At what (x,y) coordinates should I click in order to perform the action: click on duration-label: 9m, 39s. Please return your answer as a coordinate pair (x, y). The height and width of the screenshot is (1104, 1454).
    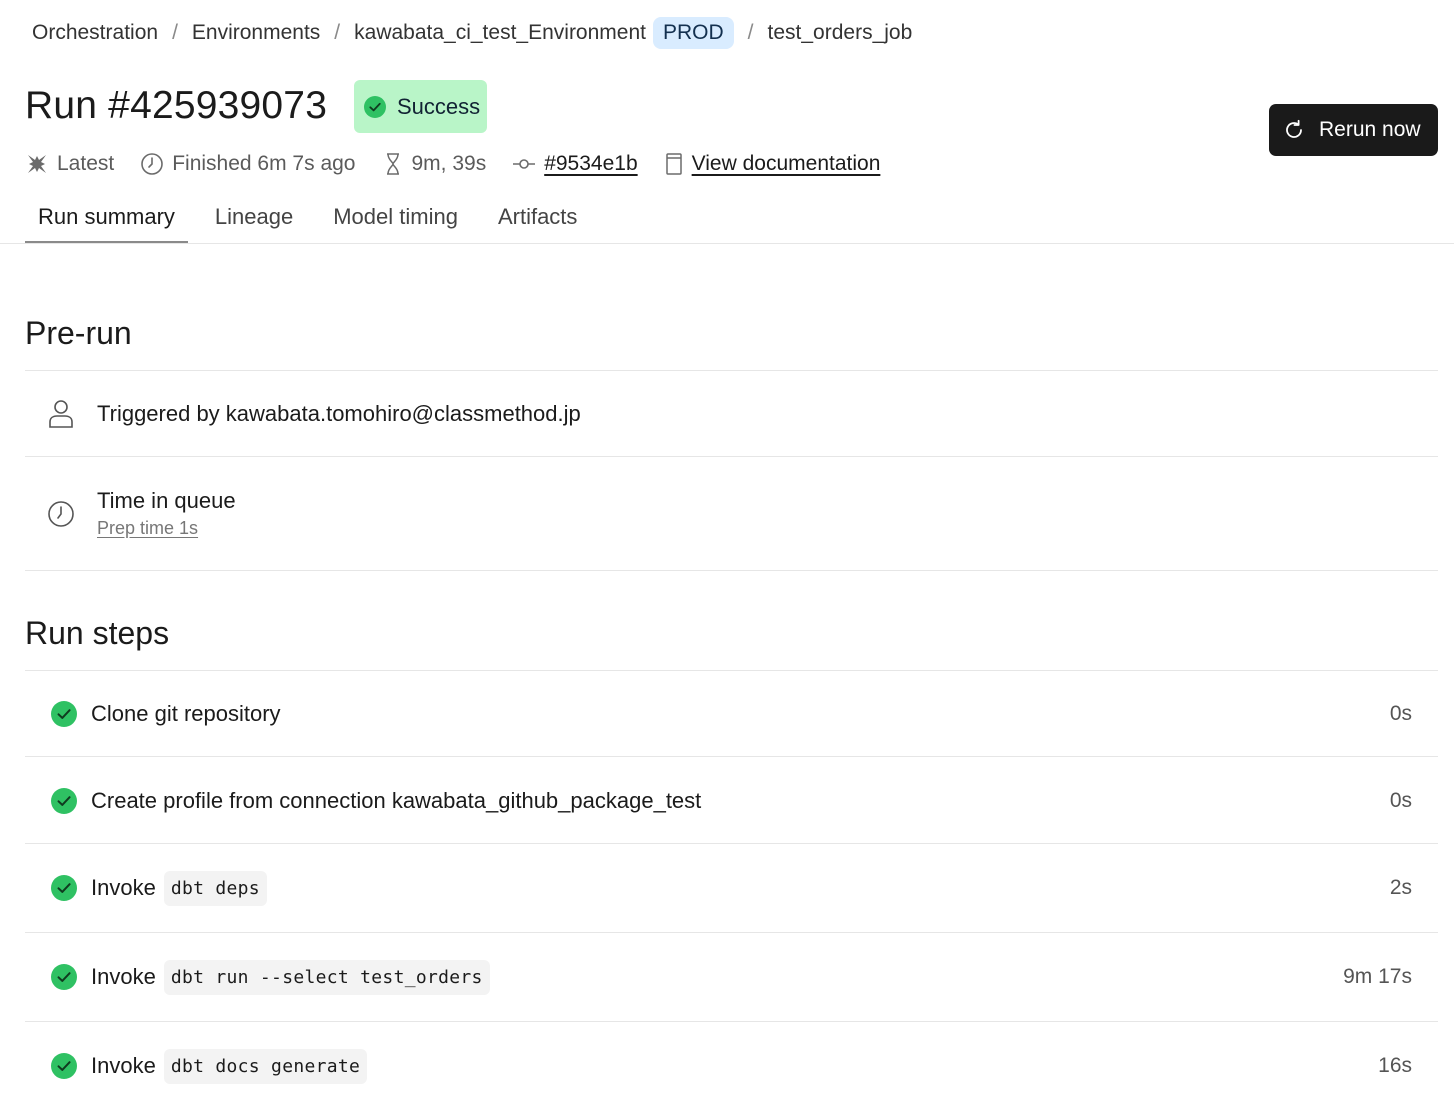
    Looking at the image, I should click on (449, 163).